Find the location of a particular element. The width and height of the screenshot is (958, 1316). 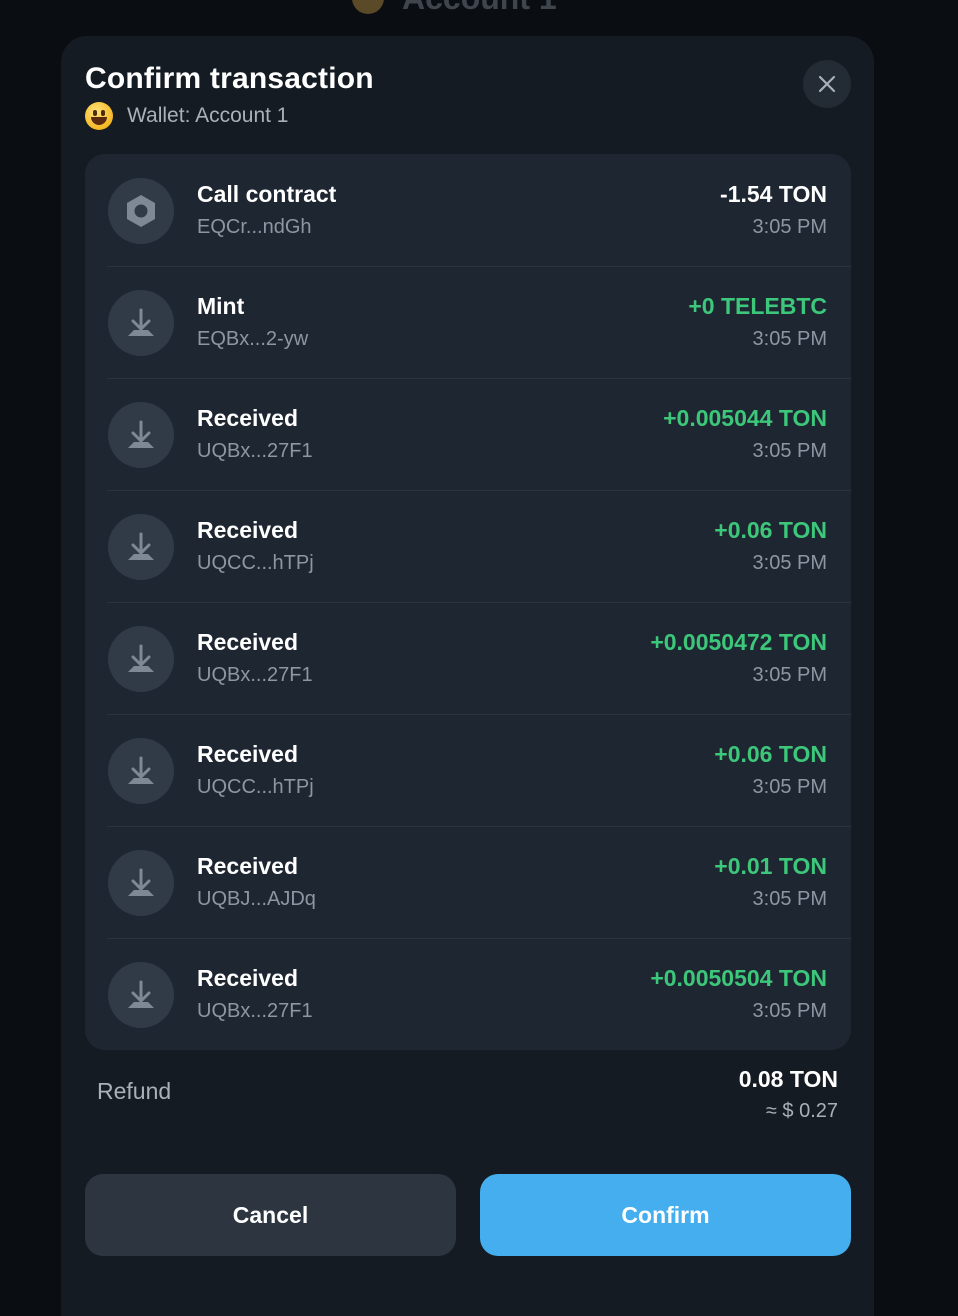

backdrop-account-title: Account 1 is located at coordinates (454, 9).